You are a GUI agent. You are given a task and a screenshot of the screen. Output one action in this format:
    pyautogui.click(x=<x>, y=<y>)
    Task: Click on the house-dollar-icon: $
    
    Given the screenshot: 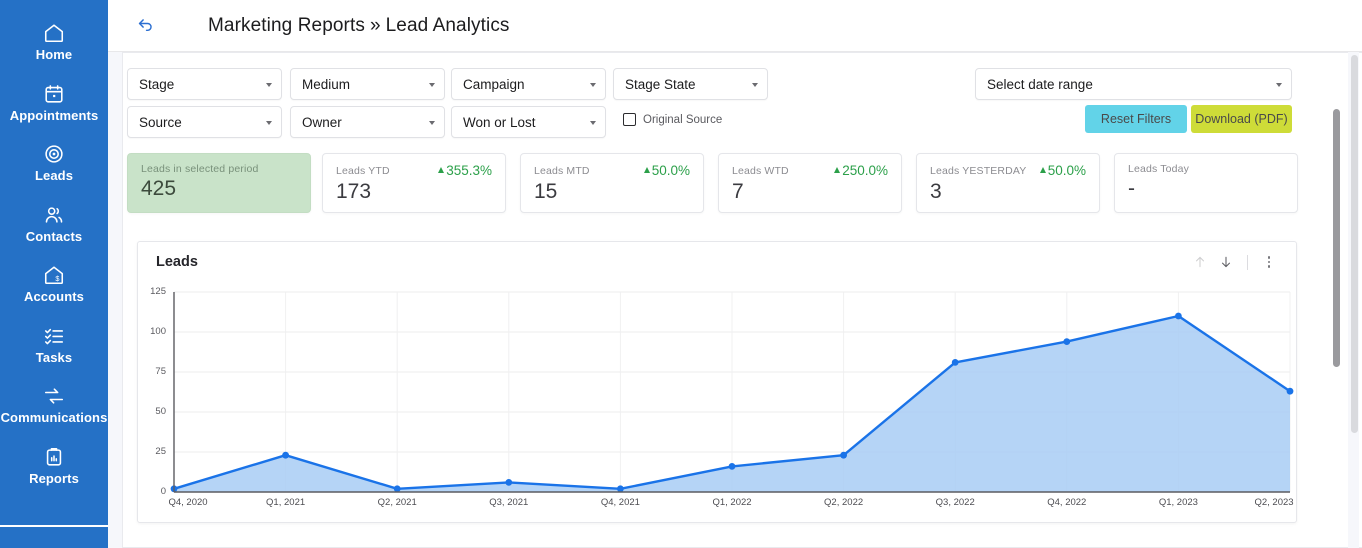 What is the action you would take?
    pyautogui.click(x=54, y=275)
    